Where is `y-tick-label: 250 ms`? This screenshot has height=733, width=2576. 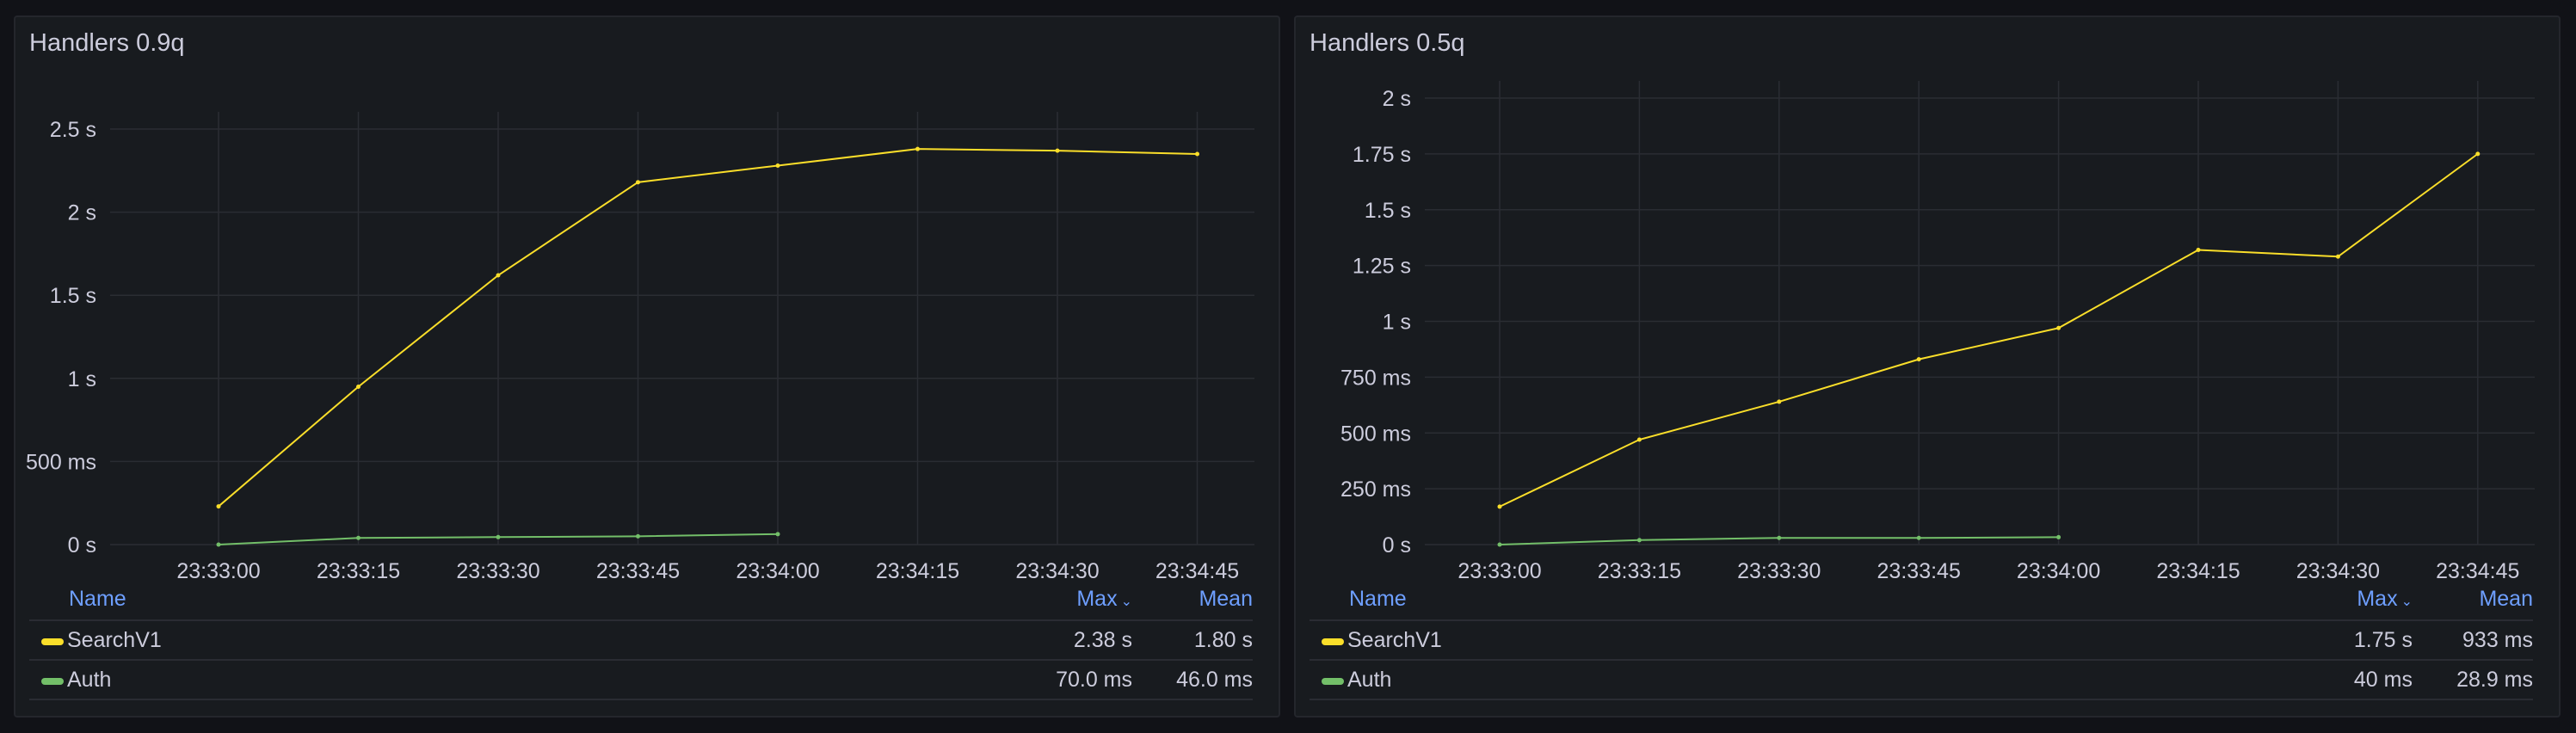
y-tick-label: 250 ms is located at coordinates (1375, 489).